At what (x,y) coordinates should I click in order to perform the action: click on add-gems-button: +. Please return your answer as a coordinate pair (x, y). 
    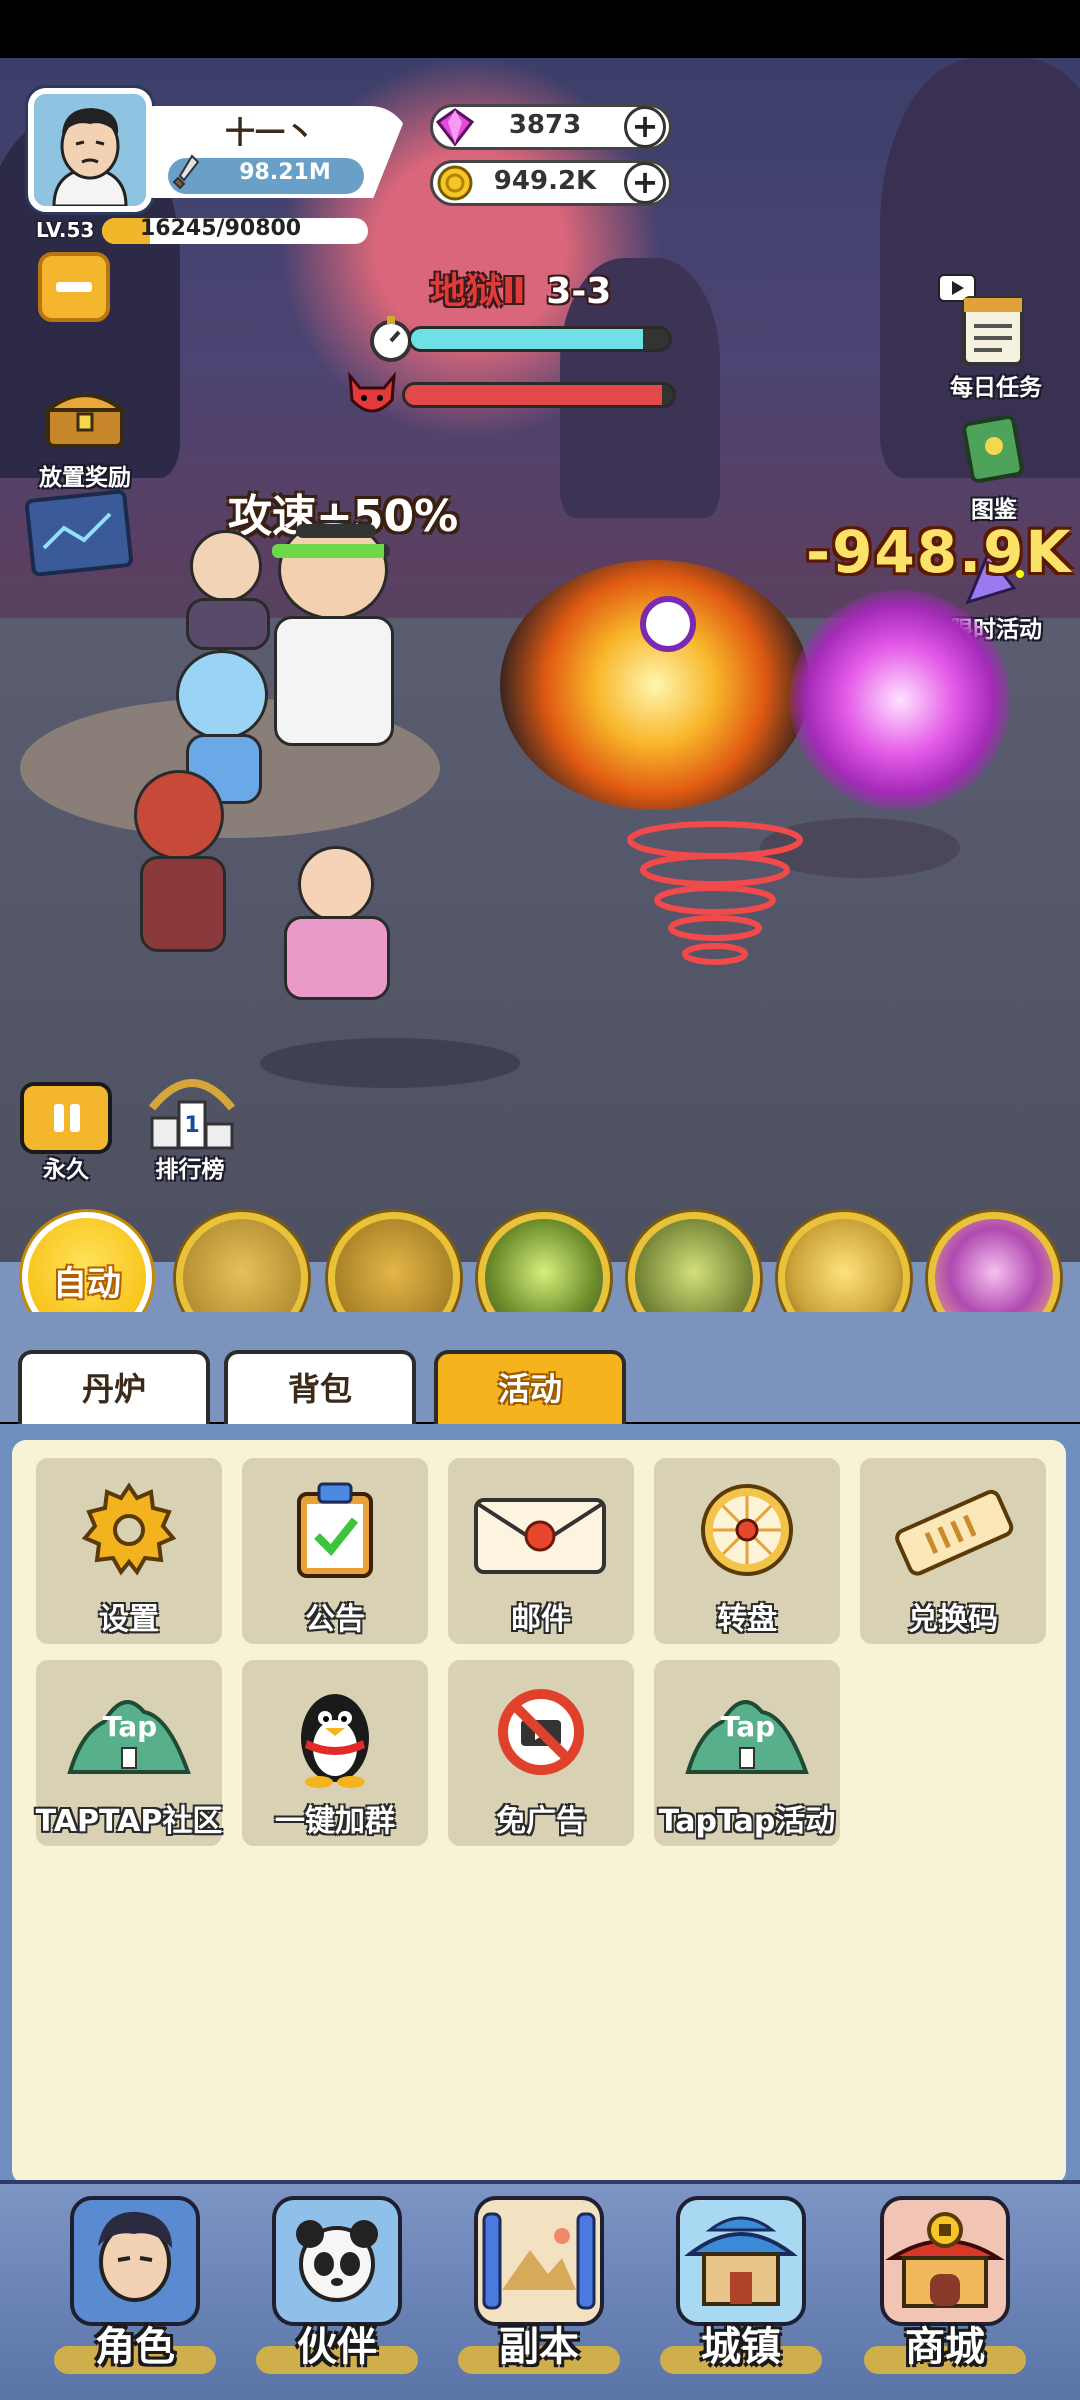
    Looking at the image, I should click on (645, 127).